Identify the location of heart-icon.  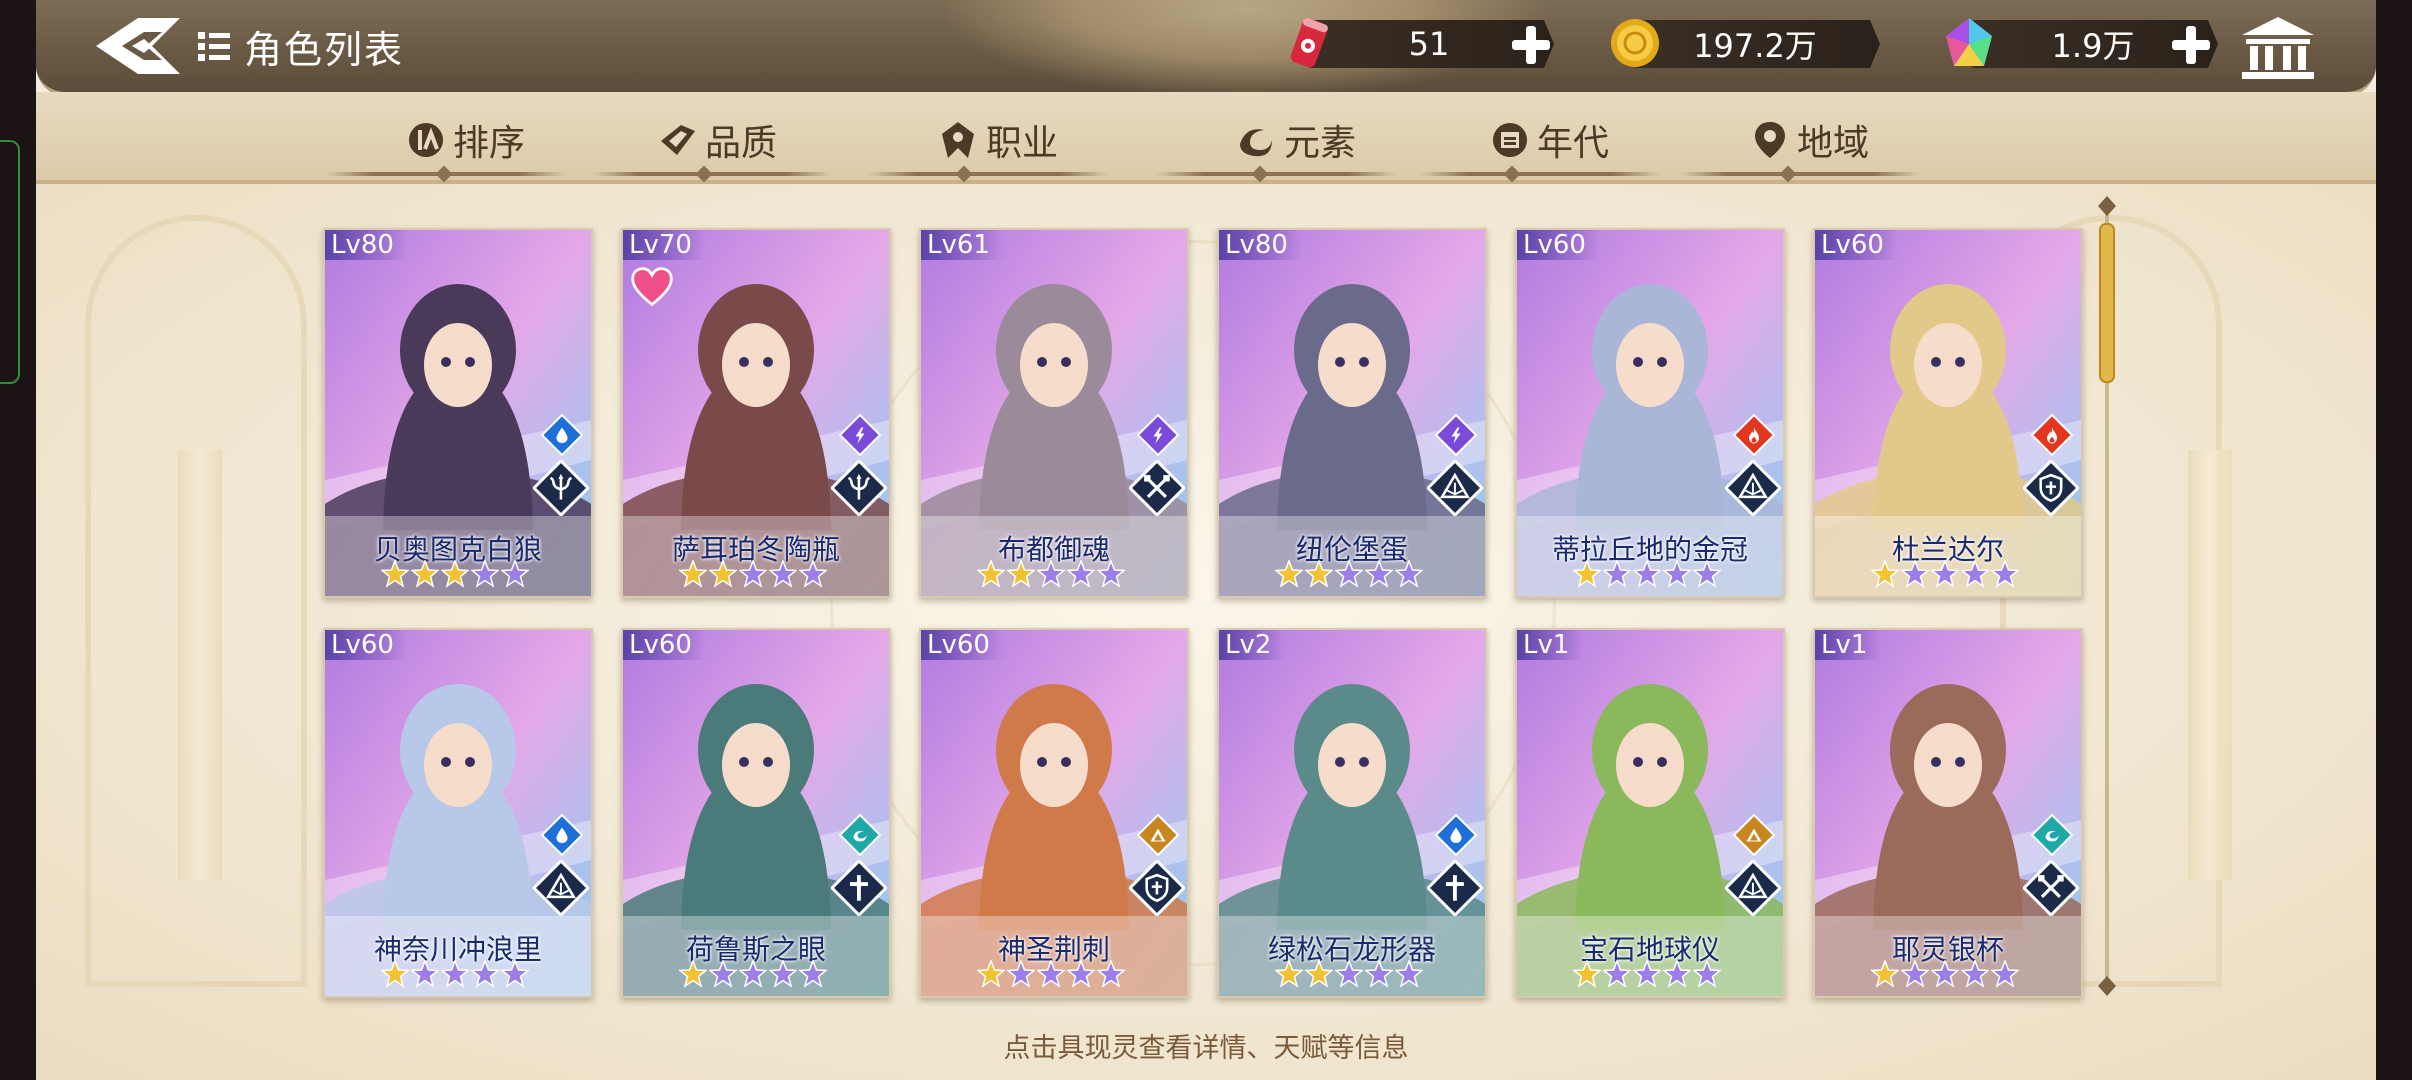
(652, 287).